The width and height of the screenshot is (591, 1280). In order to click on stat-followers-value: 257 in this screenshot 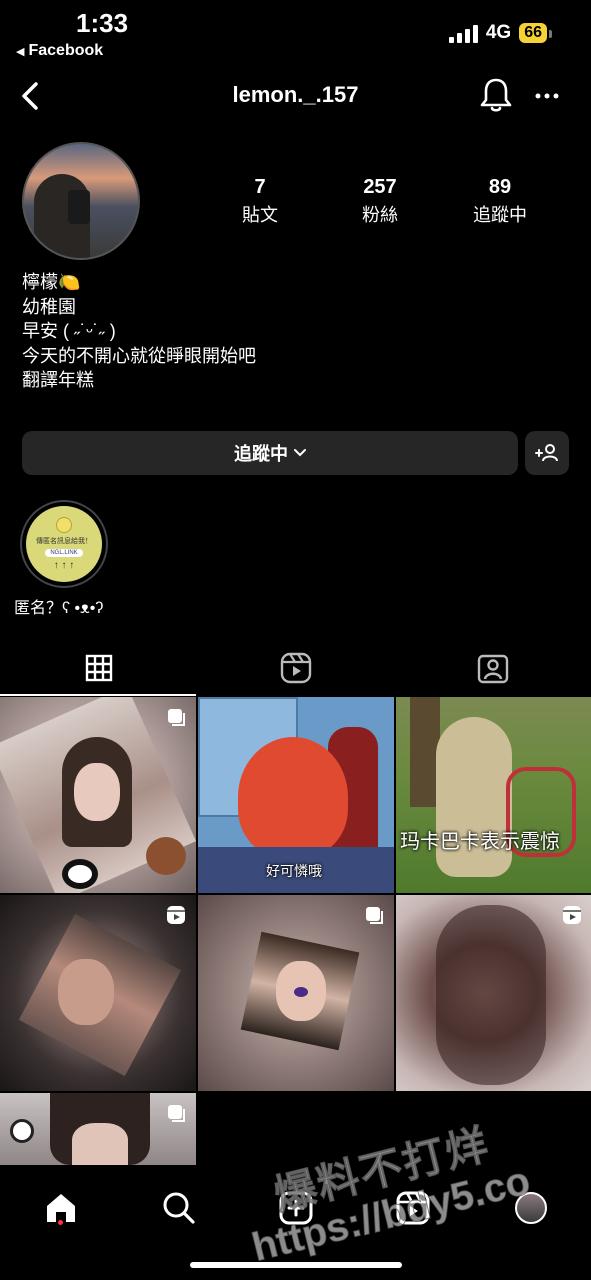, I will do `click(380, 187)`.